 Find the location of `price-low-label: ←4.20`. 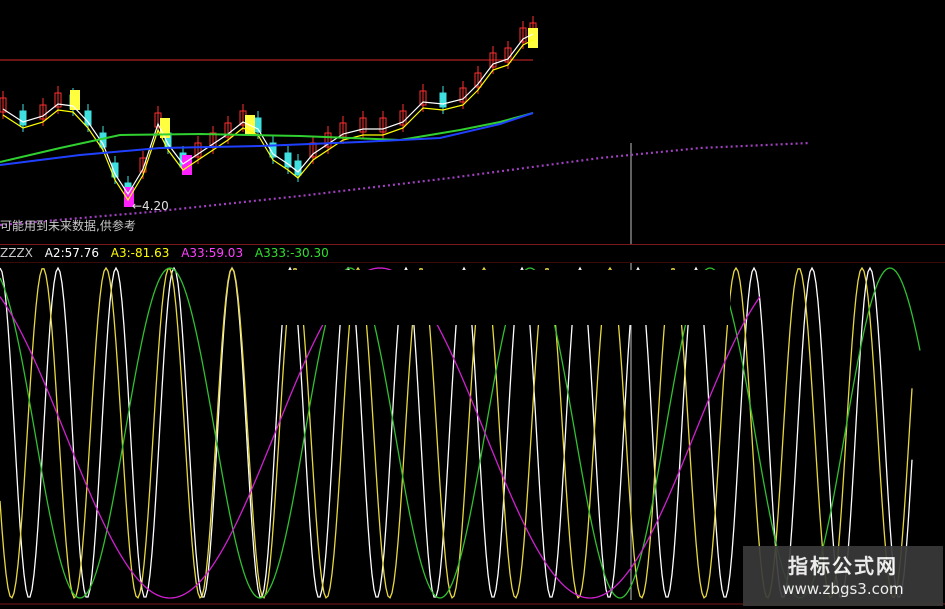

price-low-label: ←4.20 is located at coordinates (150, 206).